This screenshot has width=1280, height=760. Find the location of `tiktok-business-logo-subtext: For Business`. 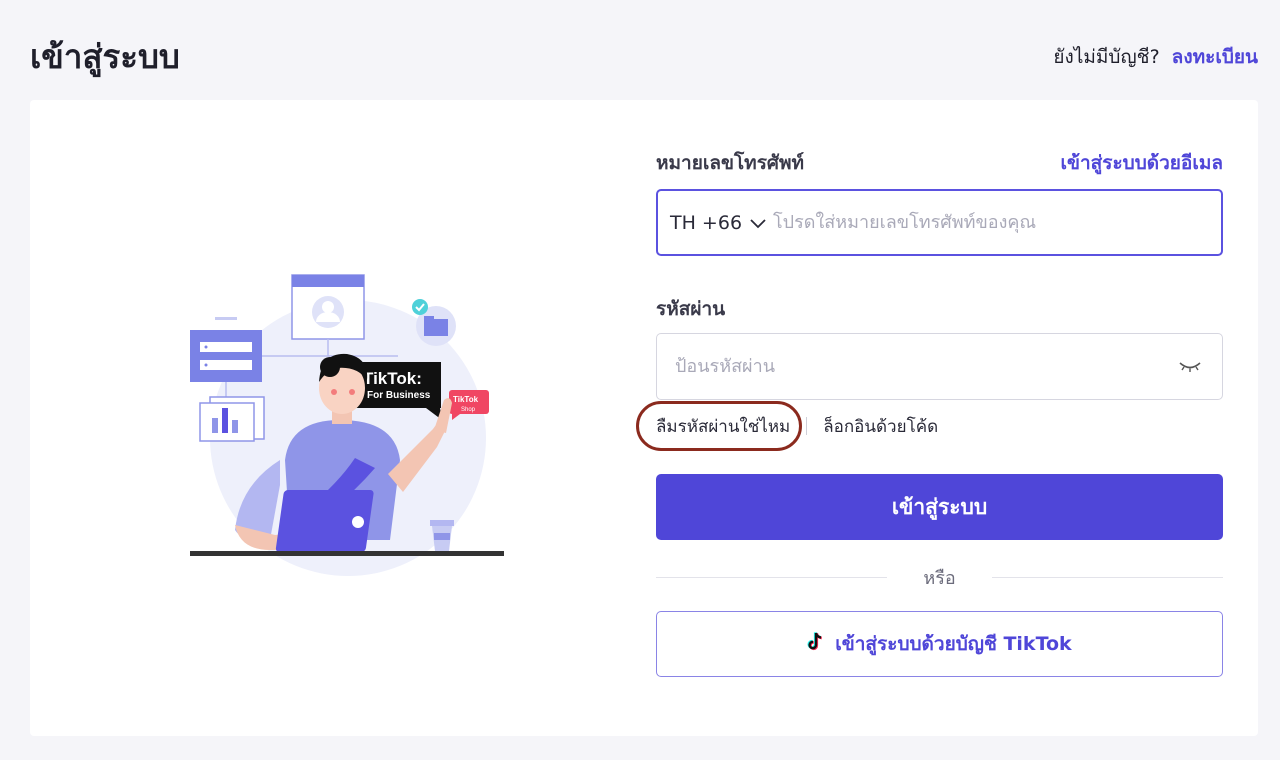

tiktok-business-logo-subtext: For Business is located at coordinates (399, 395).